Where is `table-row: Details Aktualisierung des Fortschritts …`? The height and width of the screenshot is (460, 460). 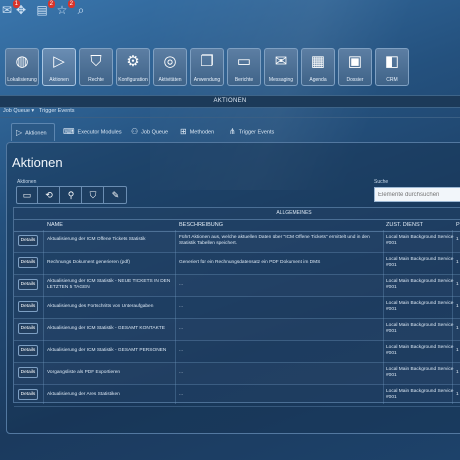 table-row: Details Aktualisierung des Fortschritts … is located at coordinates (237, 307).